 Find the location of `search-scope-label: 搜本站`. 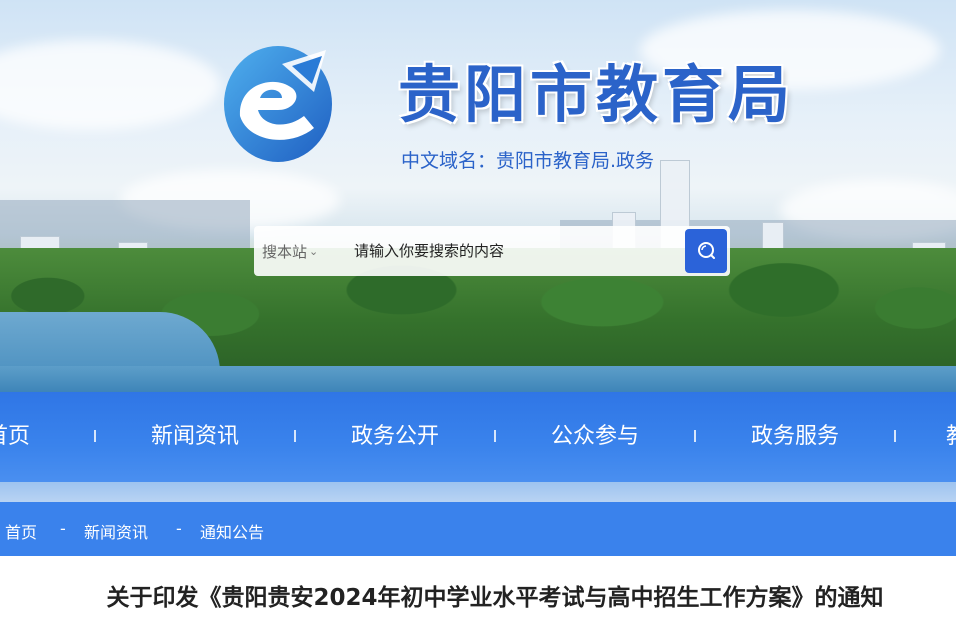

search-scope-label: 搜本站 is located at coordinates (285, 251).